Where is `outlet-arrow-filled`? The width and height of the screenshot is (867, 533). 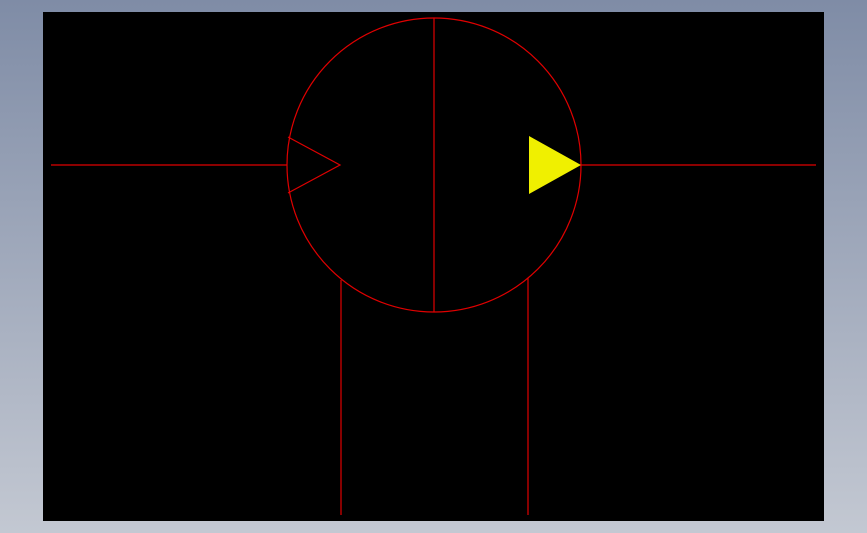
outlet-arrow-filled is located at coordinates (555, 165).